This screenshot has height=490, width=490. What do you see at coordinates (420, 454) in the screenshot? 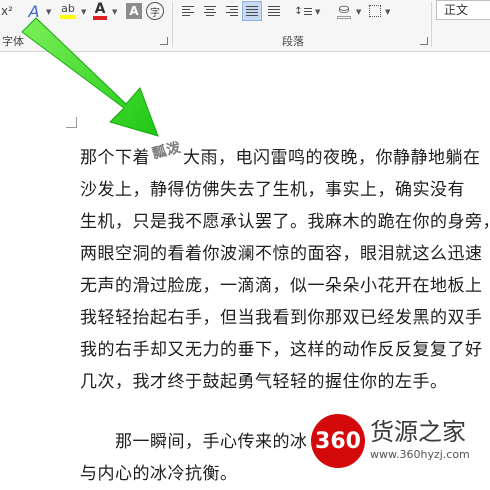
I see `watermark-url: www.360hyzj.com` at bounding box center [420, 454].